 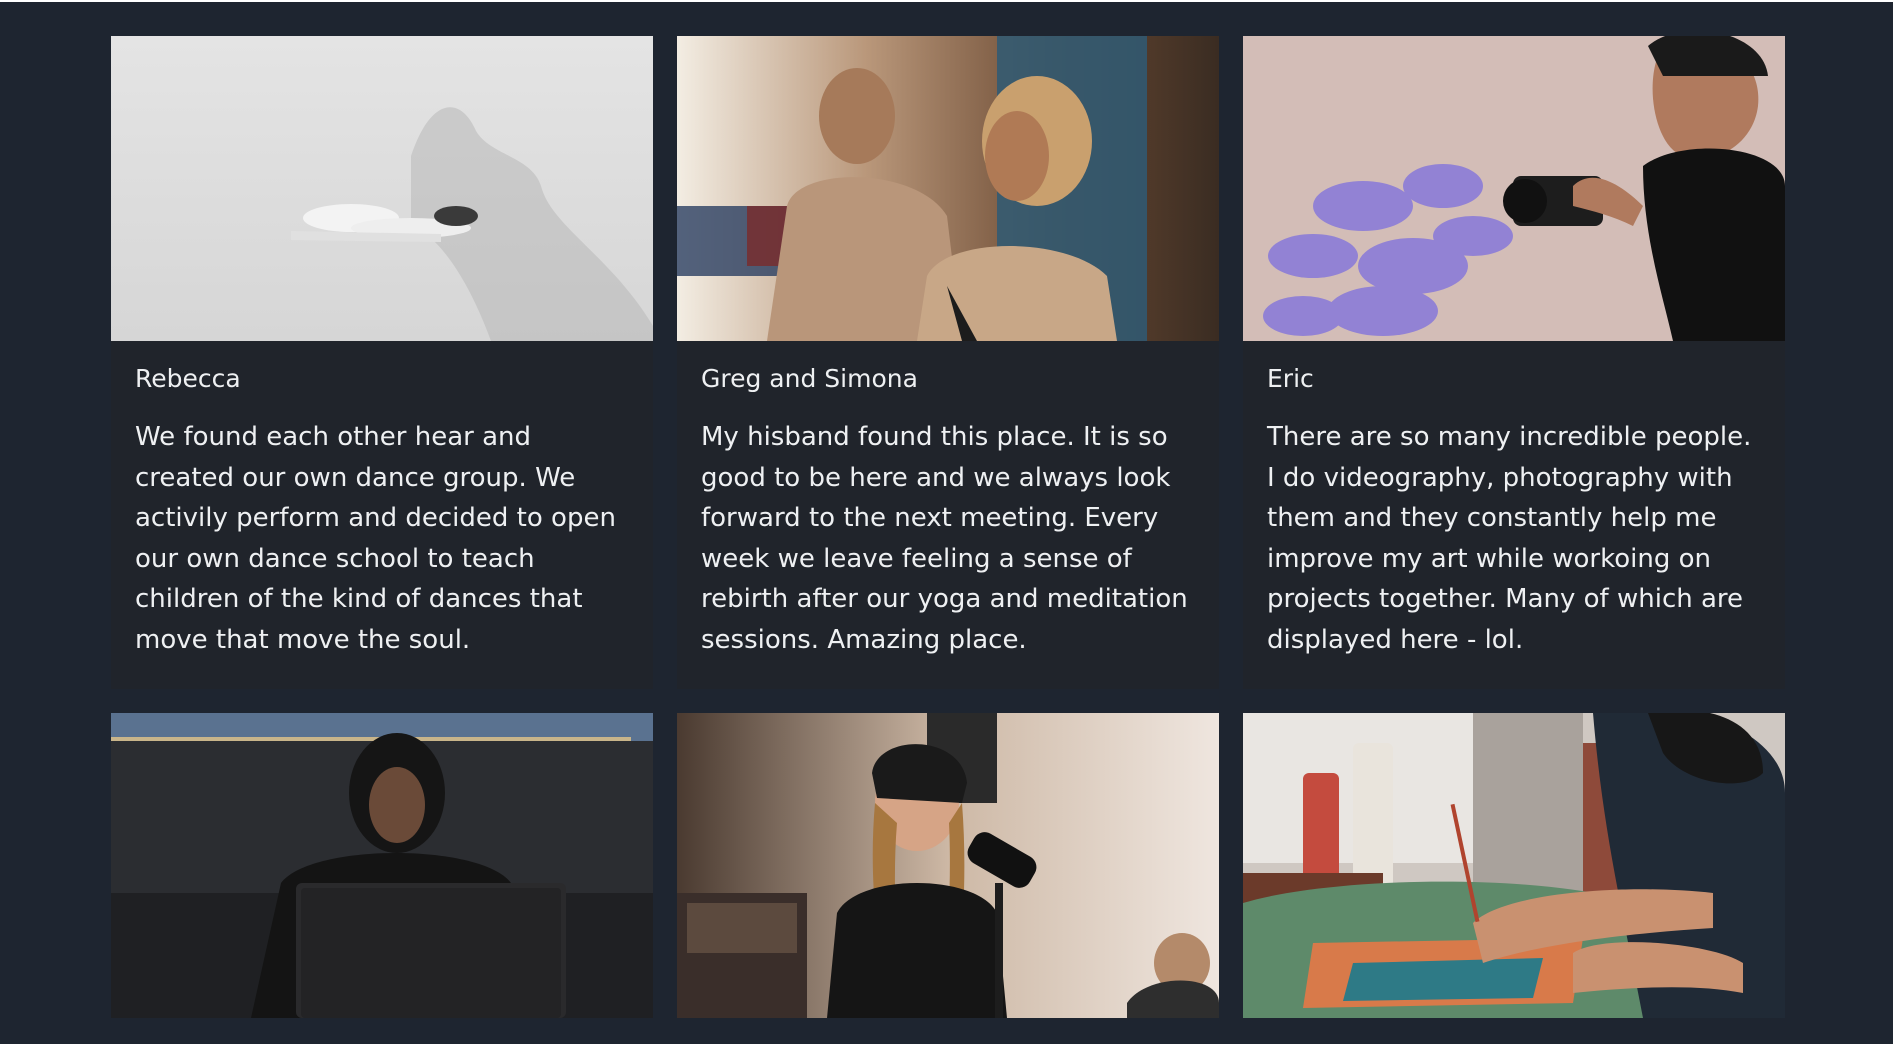 What do you see at coordinates (188, 378) in the screenshot?
I see `testimonial-name: Rebecca` at bounding box center [188, 378].